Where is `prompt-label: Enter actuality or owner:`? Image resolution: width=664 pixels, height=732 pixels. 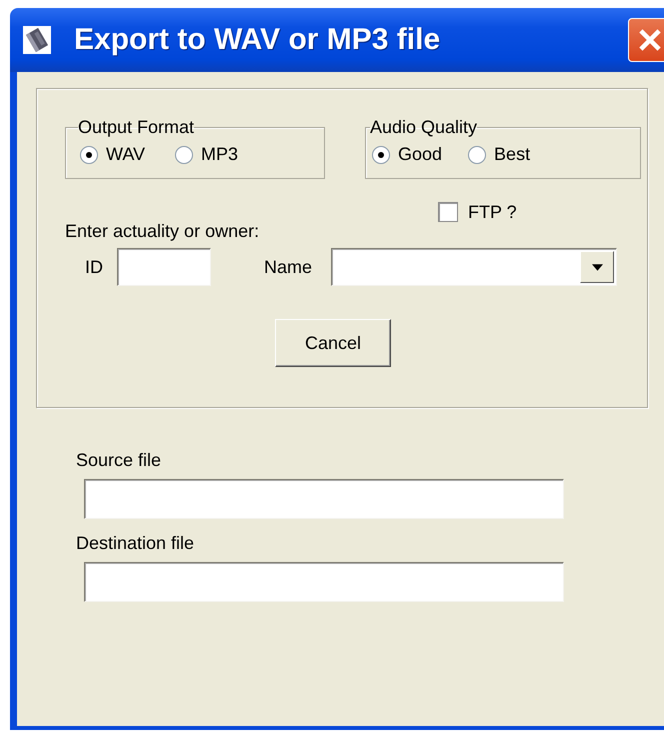
prompt-label: Enter actuality or owner: is located at coordinates (162, 231).